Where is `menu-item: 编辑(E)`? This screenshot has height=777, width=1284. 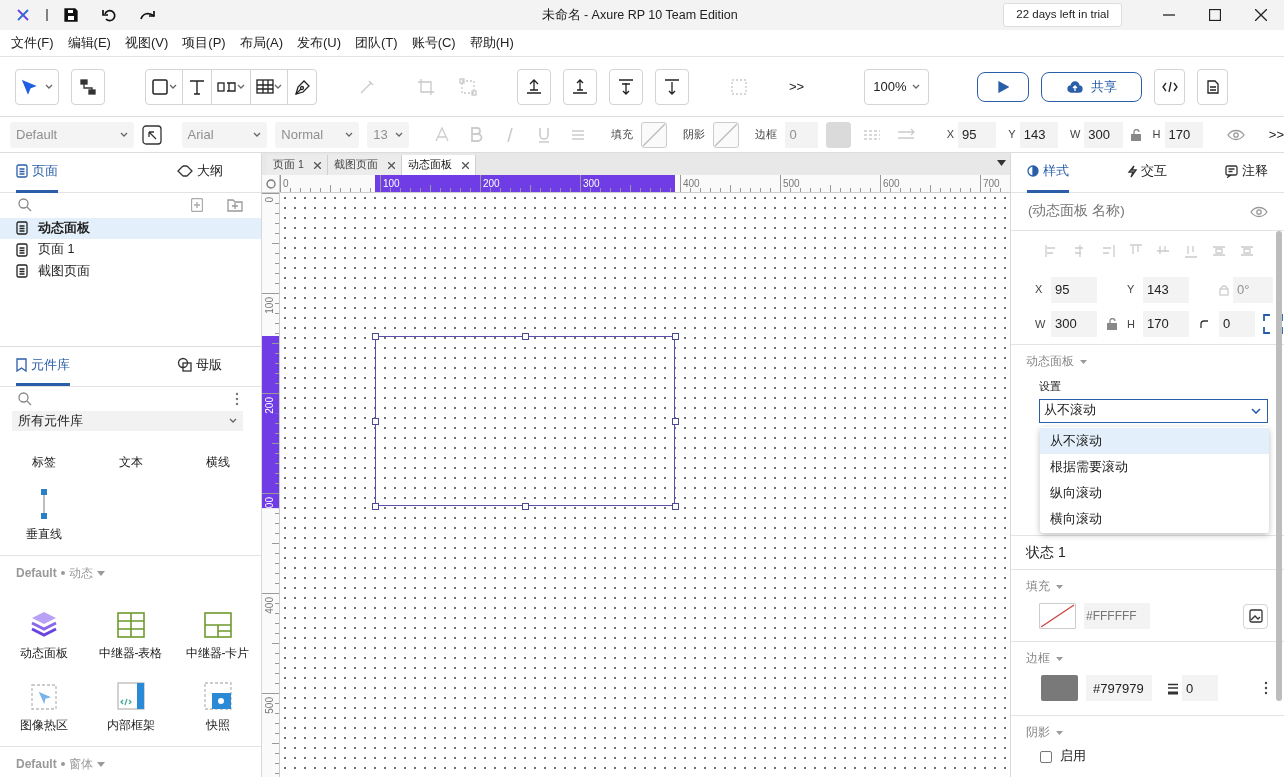
menu-item: 编辑(E) is located at coordinates (89, 43).